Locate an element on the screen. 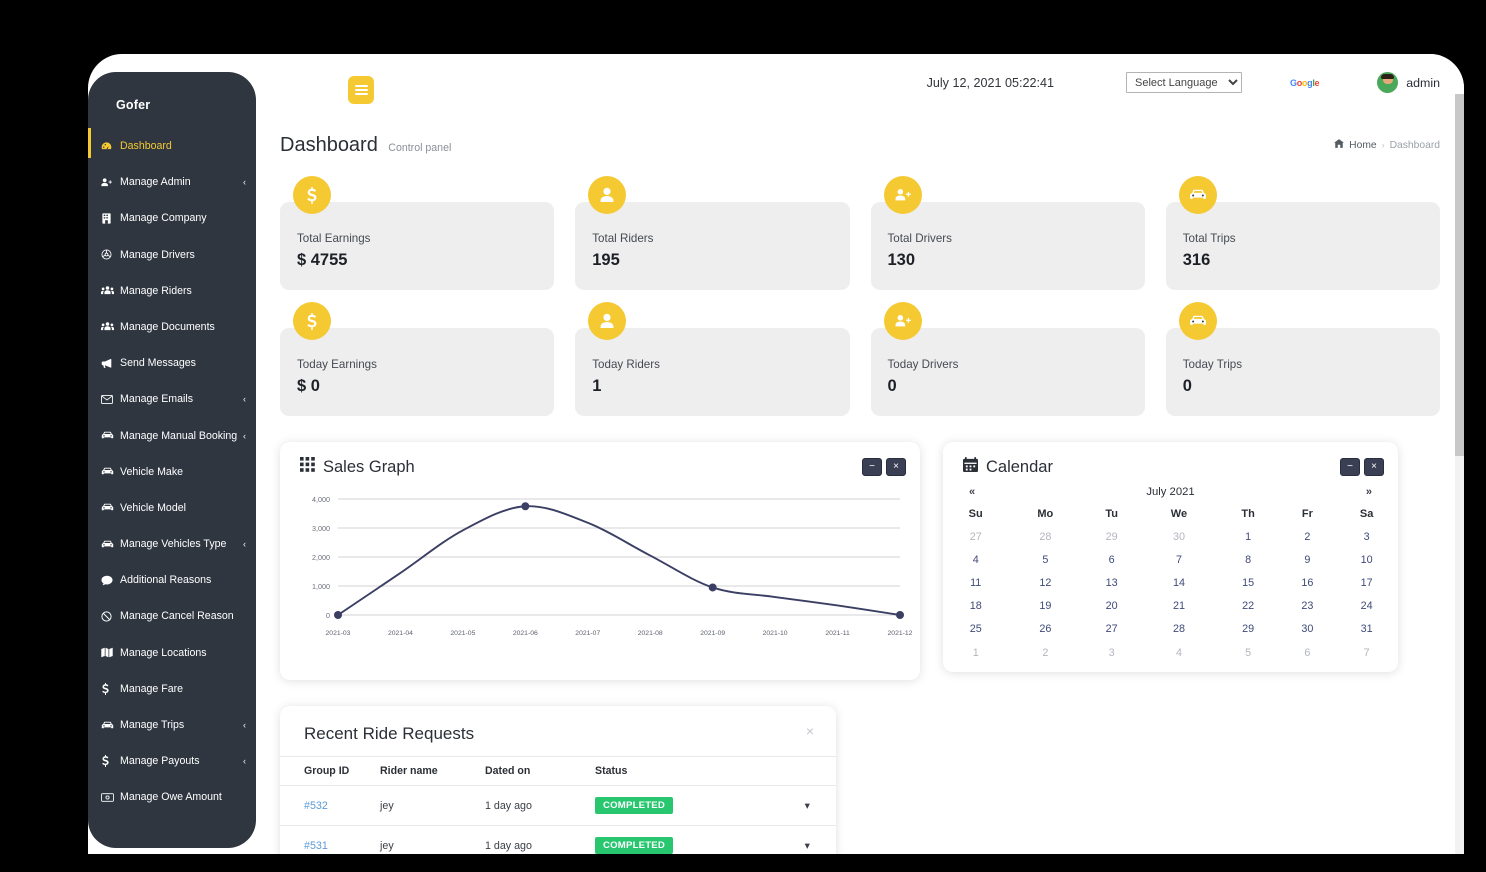 The height and width of the screenshot is (872, 1486). calendar-week-row: 25 26 27 28 29 30 31 is located at coordinates (1170, 629).